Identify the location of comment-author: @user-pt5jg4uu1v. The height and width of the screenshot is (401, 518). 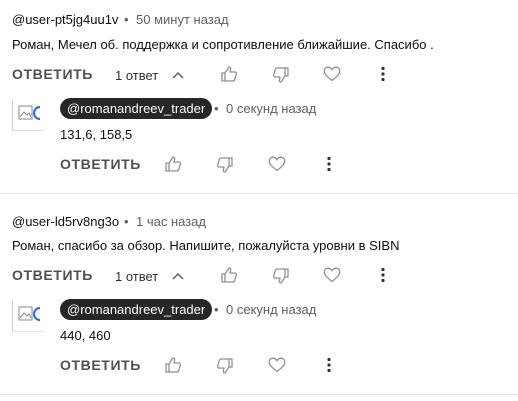
(65, 19).